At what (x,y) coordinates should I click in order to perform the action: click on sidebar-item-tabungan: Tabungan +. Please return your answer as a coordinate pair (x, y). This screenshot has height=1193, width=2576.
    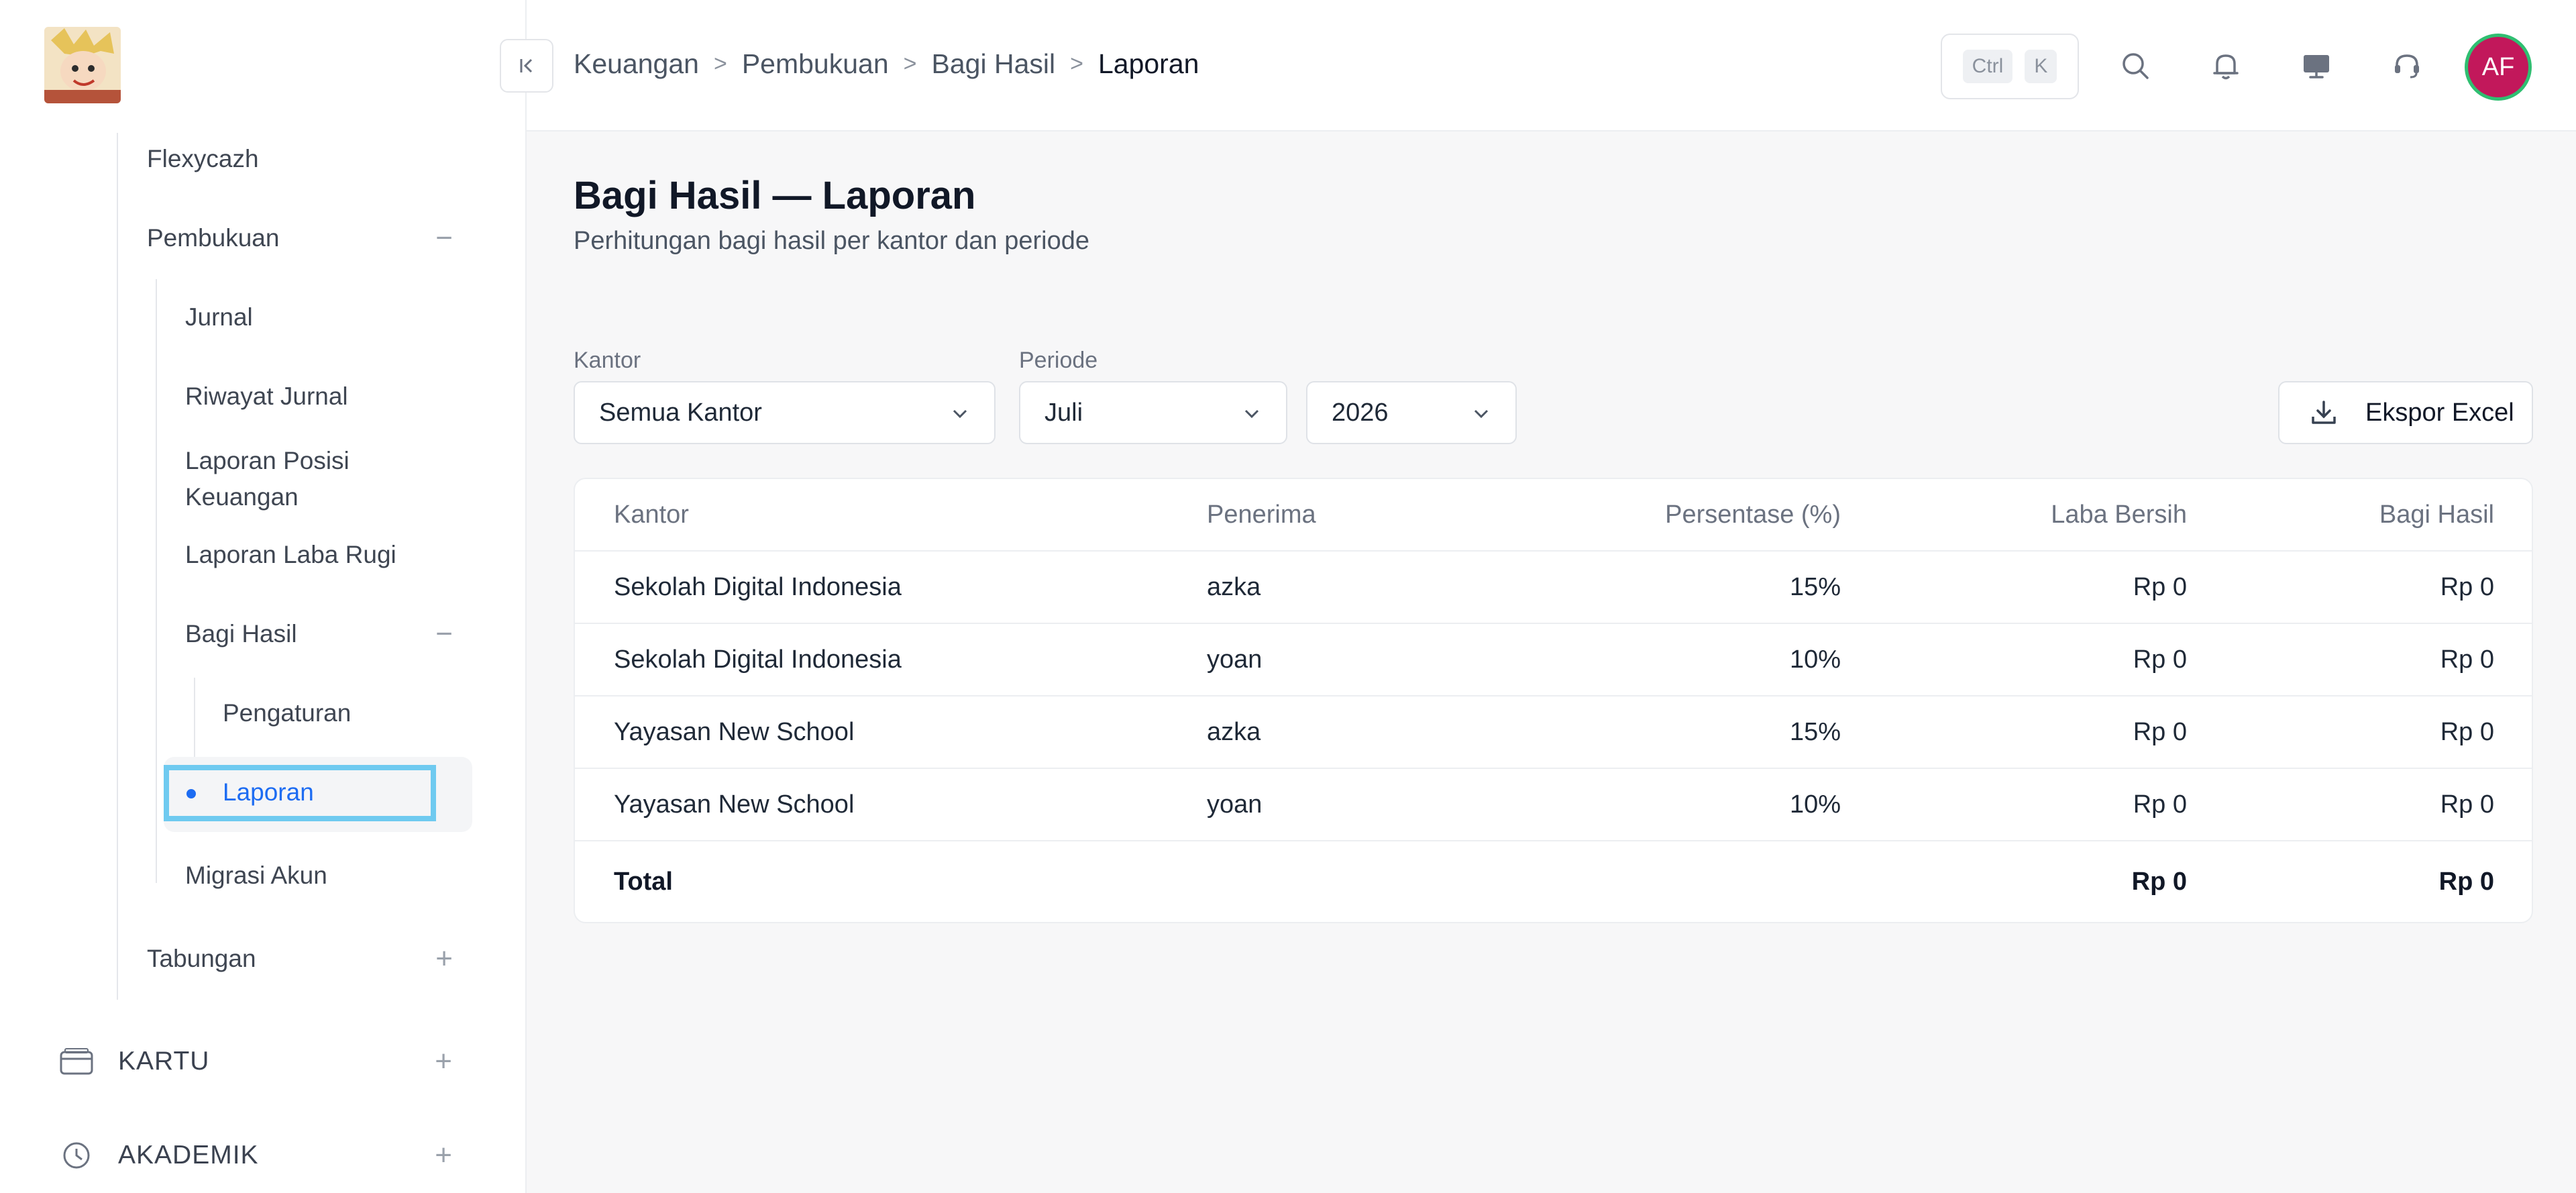
    Looking at the image, I should click on (300, 959).